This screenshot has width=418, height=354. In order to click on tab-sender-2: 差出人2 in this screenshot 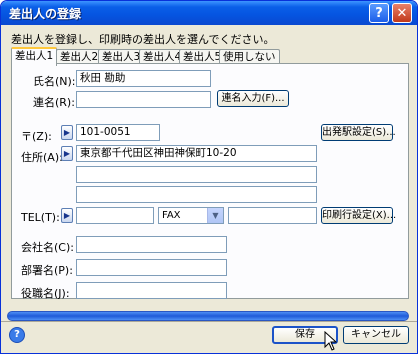, I will do `click(79, 56)`.